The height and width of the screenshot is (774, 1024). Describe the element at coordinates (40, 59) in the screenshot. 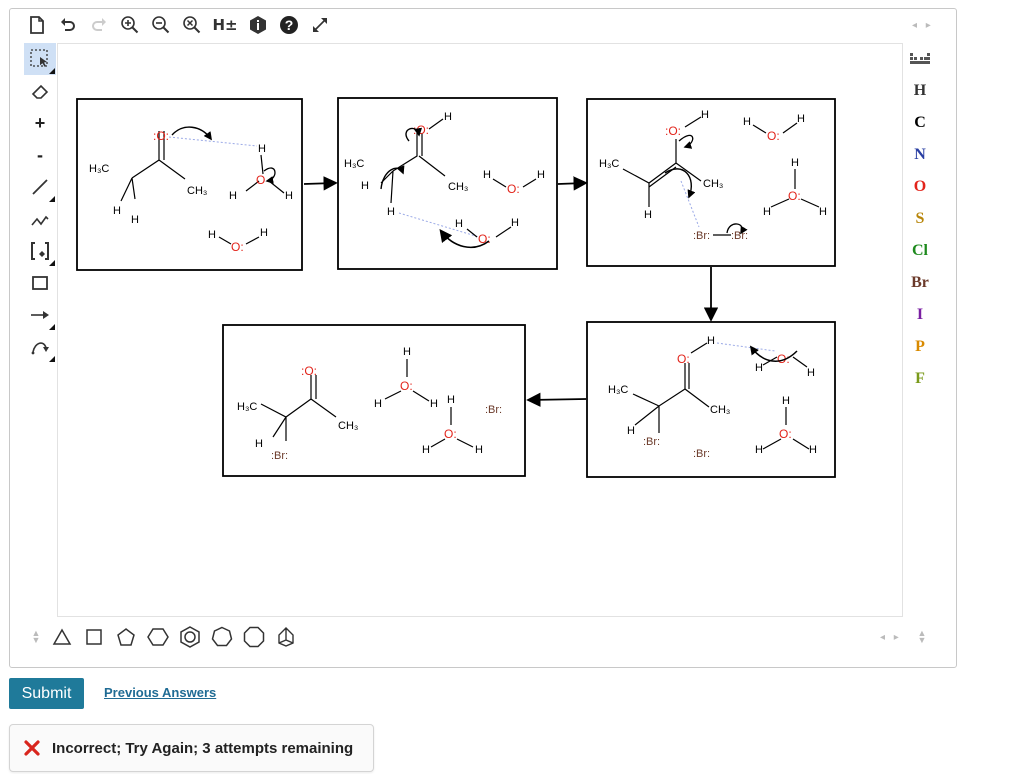

I see `select-tool` at that location.